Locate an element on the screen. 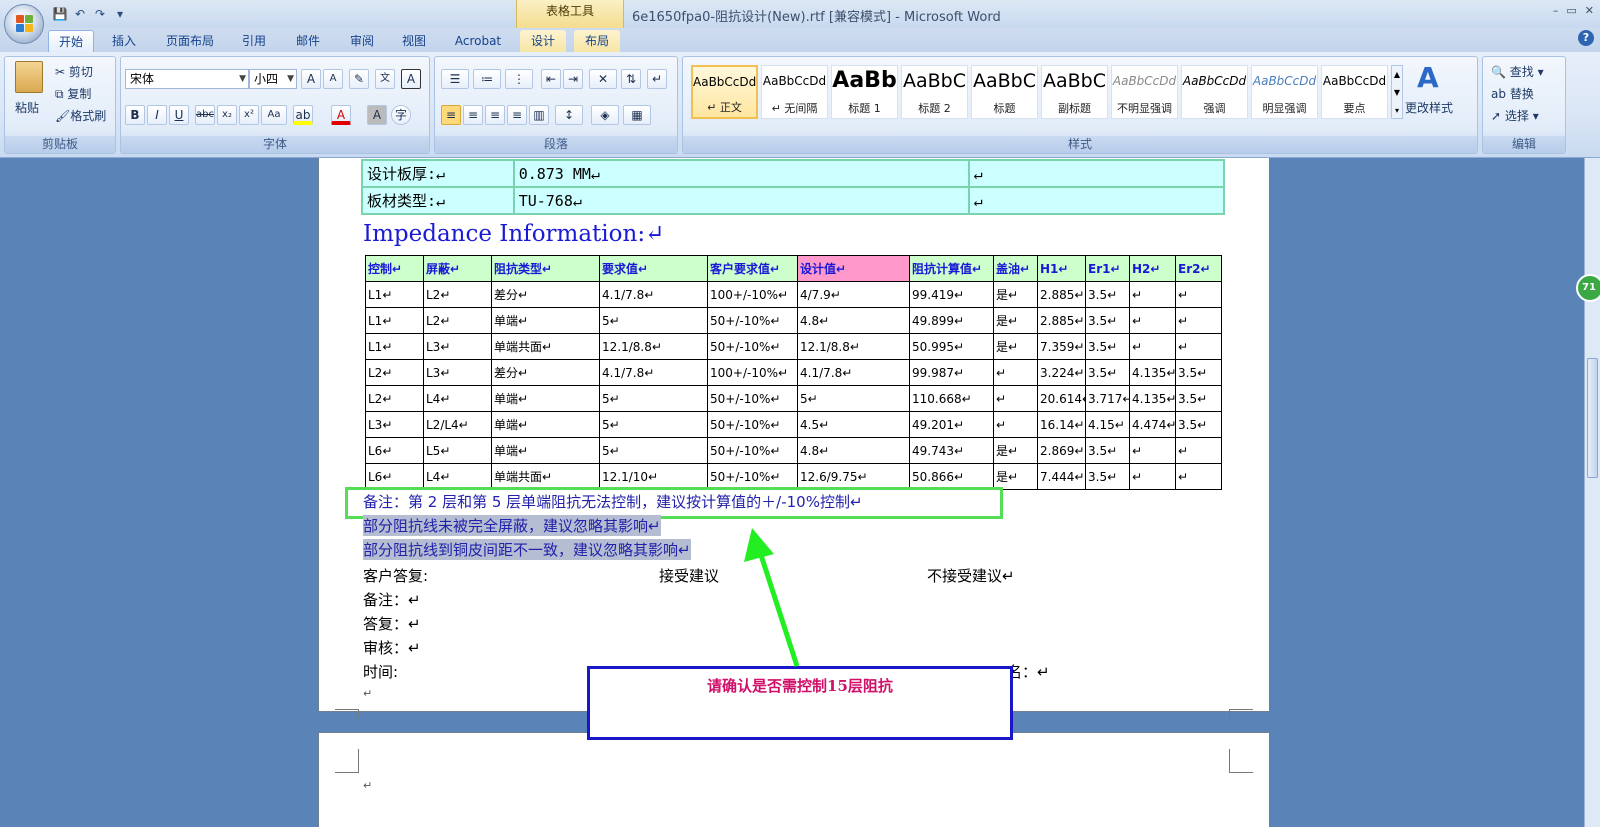 This screenshot has height=827, width=1600. font-name-combo: 宋体 ▼ is located at coordinates (187, 79).